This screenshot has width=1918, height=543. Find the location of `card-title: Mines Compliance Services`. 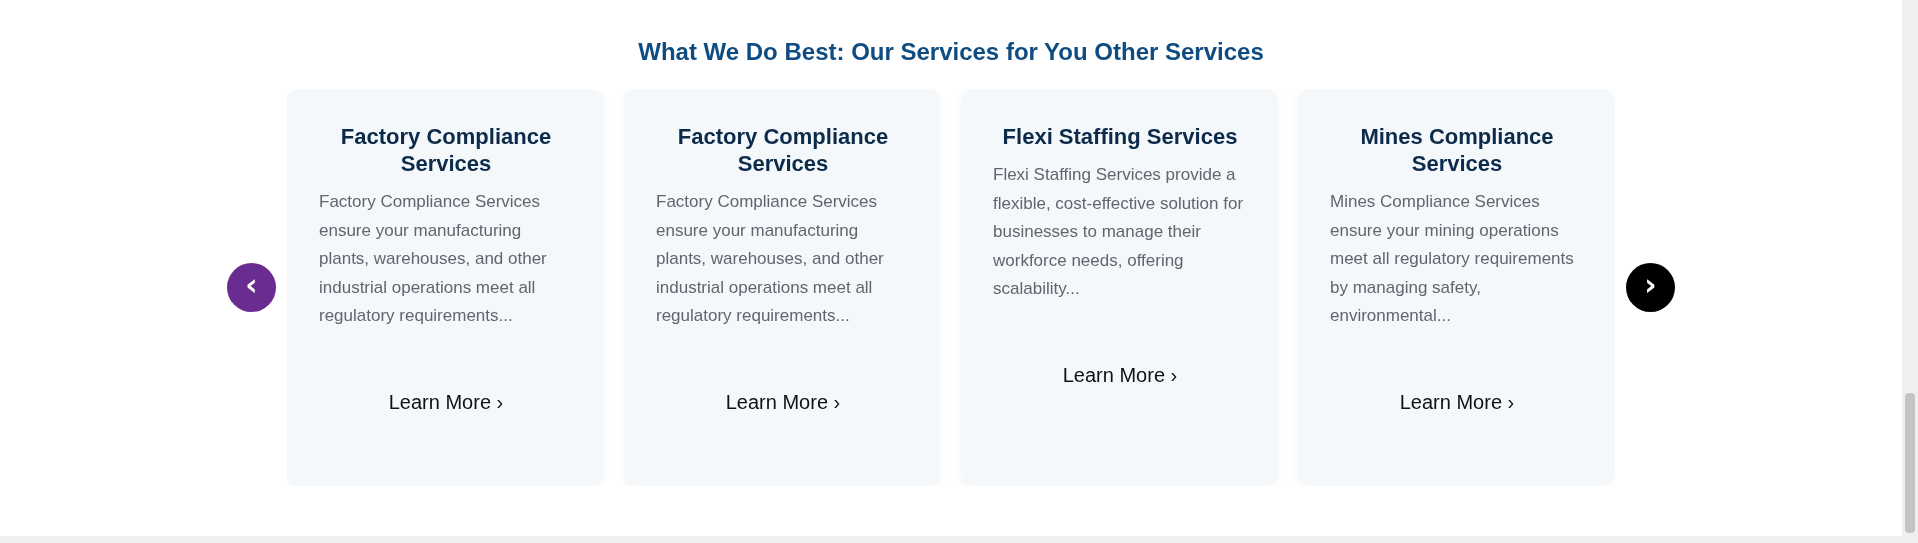

card-title: Mines Compliance Services is located at coordinates (1457, 150).